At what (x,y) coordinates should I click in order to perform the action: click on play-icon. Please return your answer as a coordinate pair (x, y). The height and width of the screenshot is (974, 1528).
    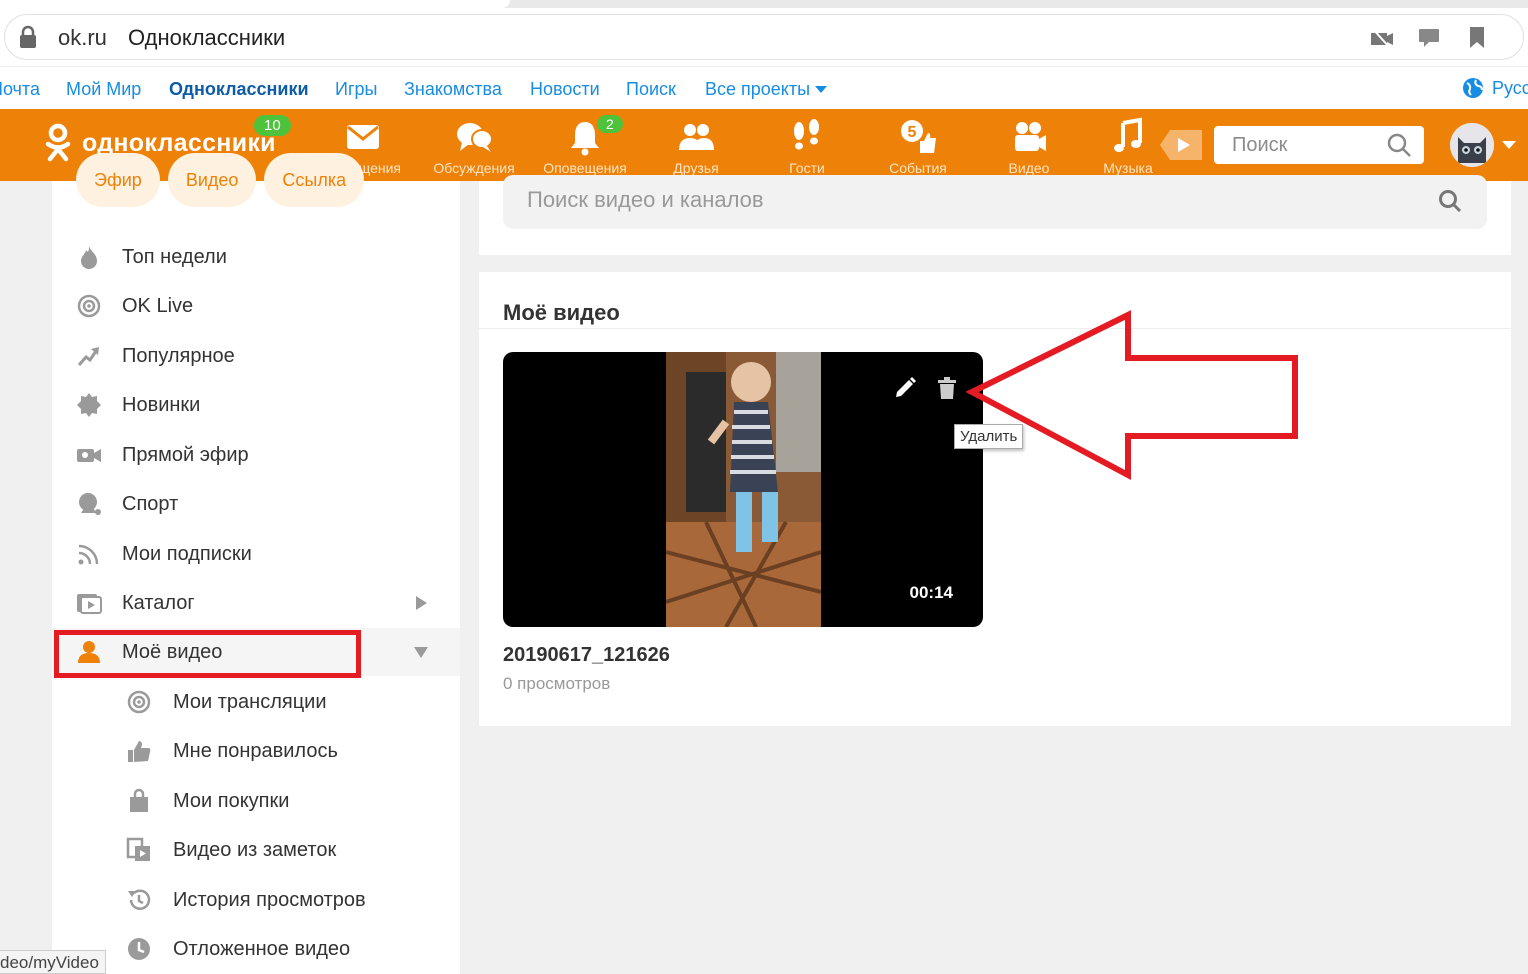
    Looking at the image, I should click on (1181, 145).